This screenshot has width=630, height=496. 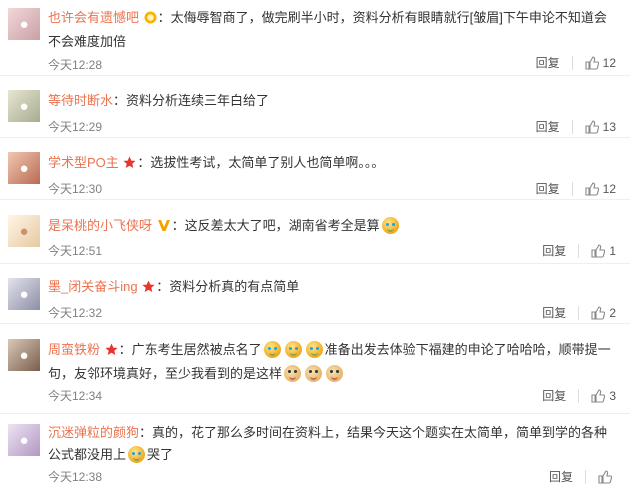 I want to click on comment-time: 今天12:51, so click(x=75, y=251).